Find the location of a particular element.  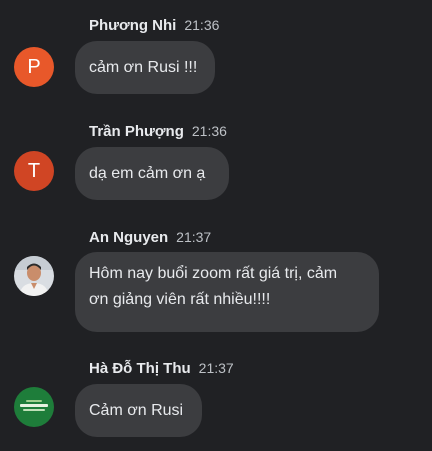

author-name: Trần Phượng is located at coordinates (136, 131).